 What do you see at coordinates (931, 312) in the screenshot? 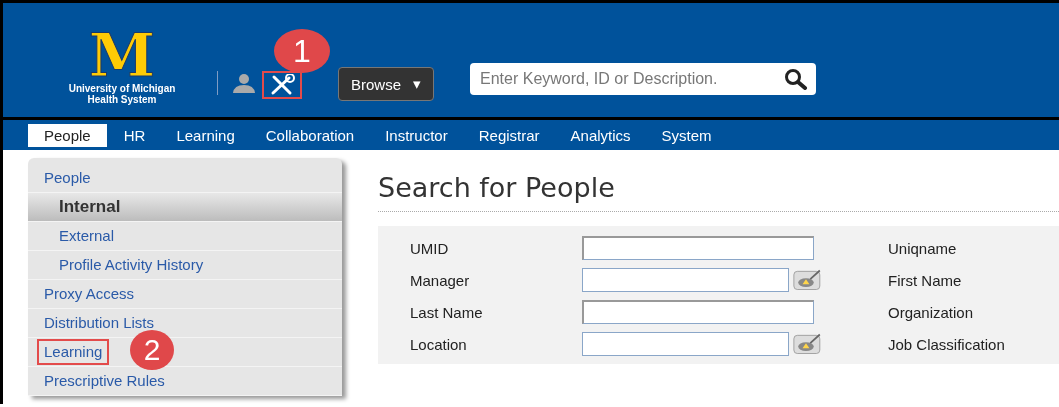
I see `field-label: Organization` at bounding box center [931, 312].